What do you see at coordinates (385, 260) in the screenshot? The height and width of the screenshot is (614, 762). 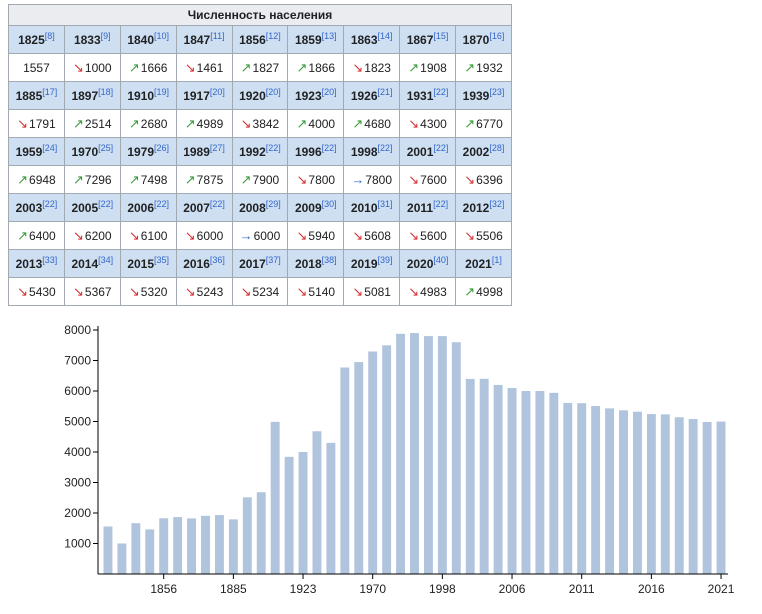 I see `reference-link: [39]` at bounding box center [385, 260].